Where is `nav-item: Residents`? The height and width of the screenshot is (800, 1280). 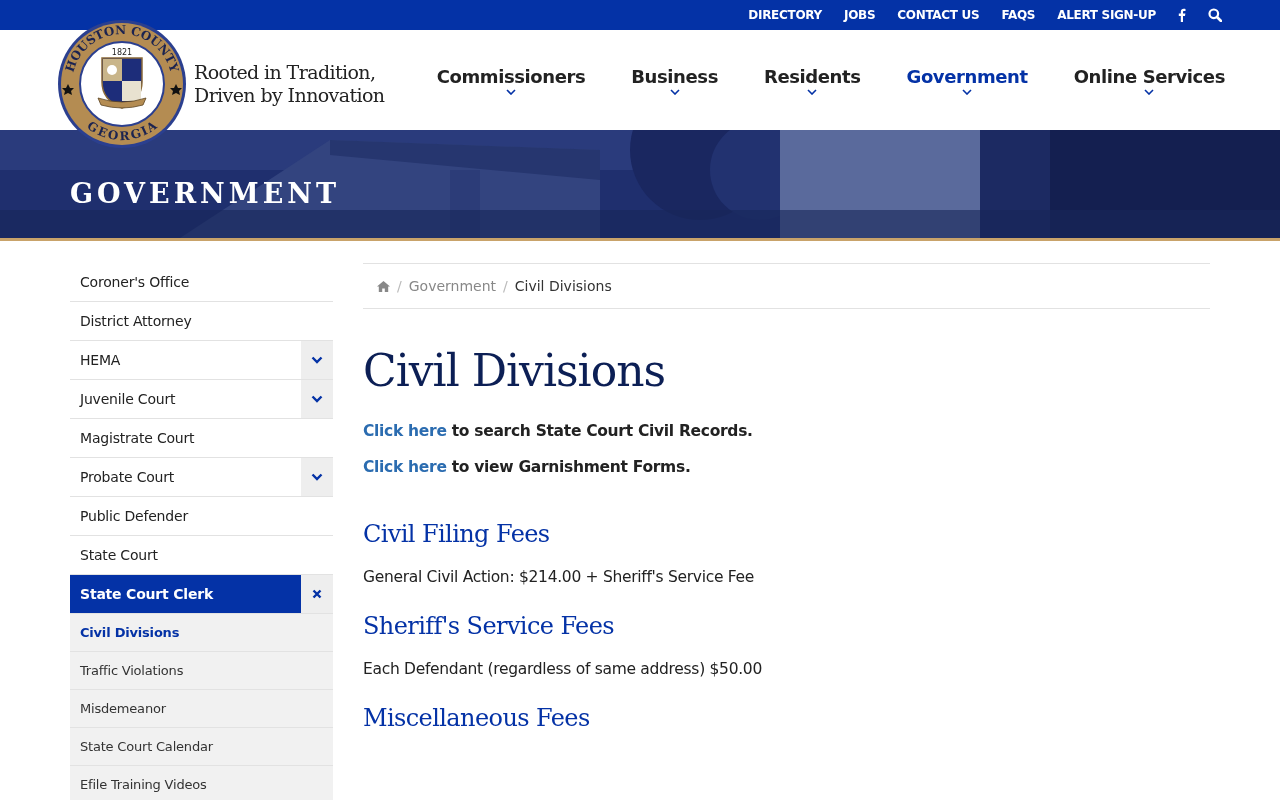
nav-item: Residents is located at coordinates (812, 80).